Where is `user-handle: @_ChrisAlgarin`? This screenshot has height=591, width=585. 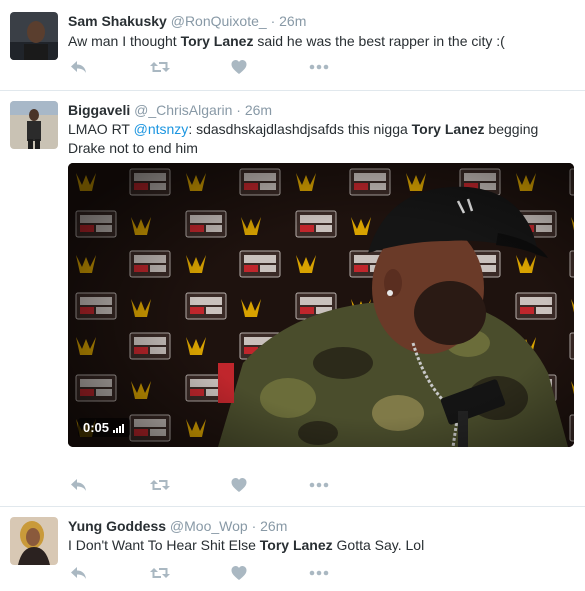
user-handle: @_ChrisAlgarin is located at coordinates (183, 110).